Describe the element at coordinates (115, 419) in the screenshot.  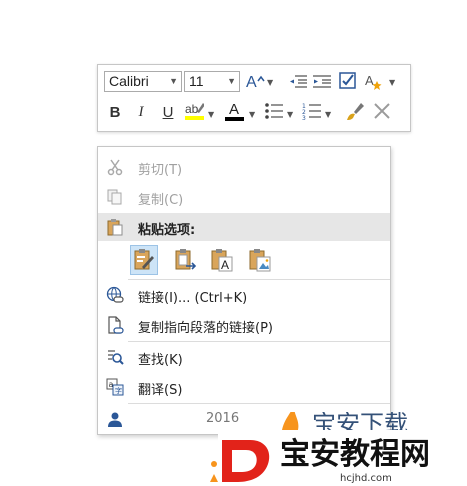
I see `user-icon` at that location.